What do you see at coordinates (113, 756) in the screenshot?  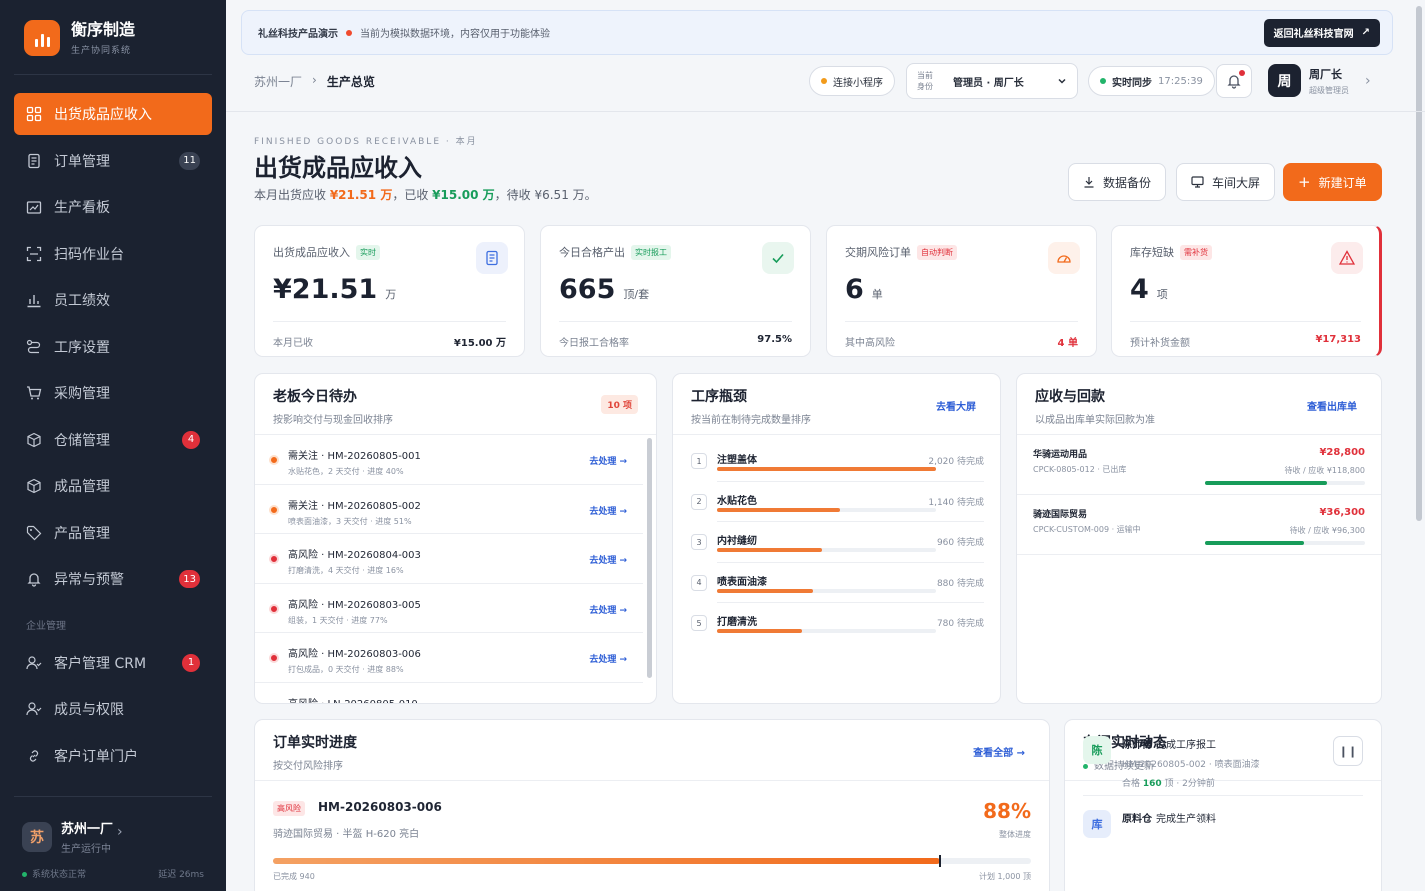 I see `nav-item: 客户订单门户` at bounding box center [113, 756].